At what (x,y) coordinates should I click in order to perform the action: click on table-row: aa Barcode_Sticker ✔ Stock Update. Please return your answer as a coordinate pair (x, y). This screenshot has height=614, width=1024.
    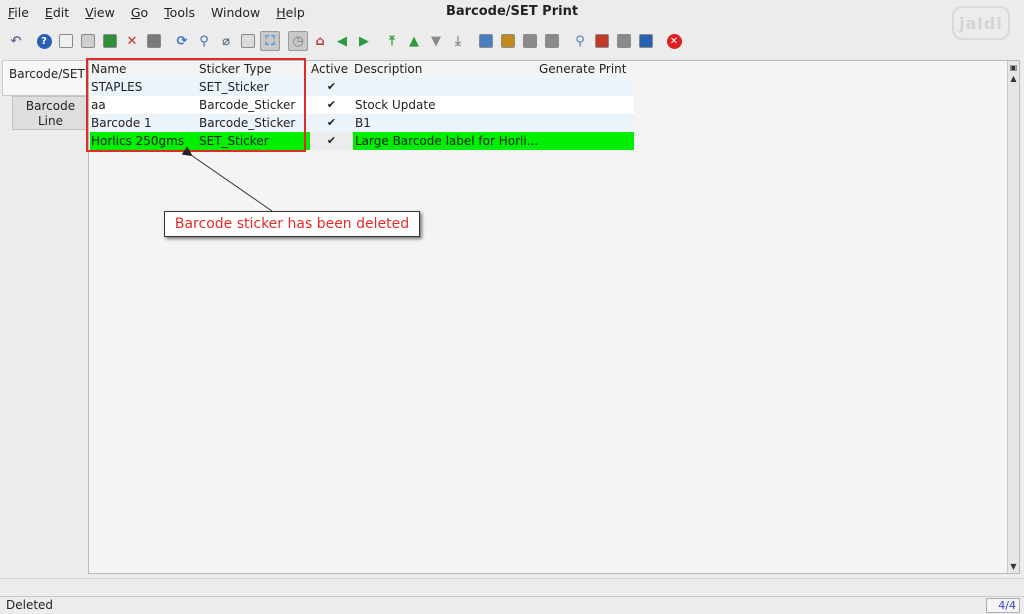
    Looking at the image, I should click on (362, 105).